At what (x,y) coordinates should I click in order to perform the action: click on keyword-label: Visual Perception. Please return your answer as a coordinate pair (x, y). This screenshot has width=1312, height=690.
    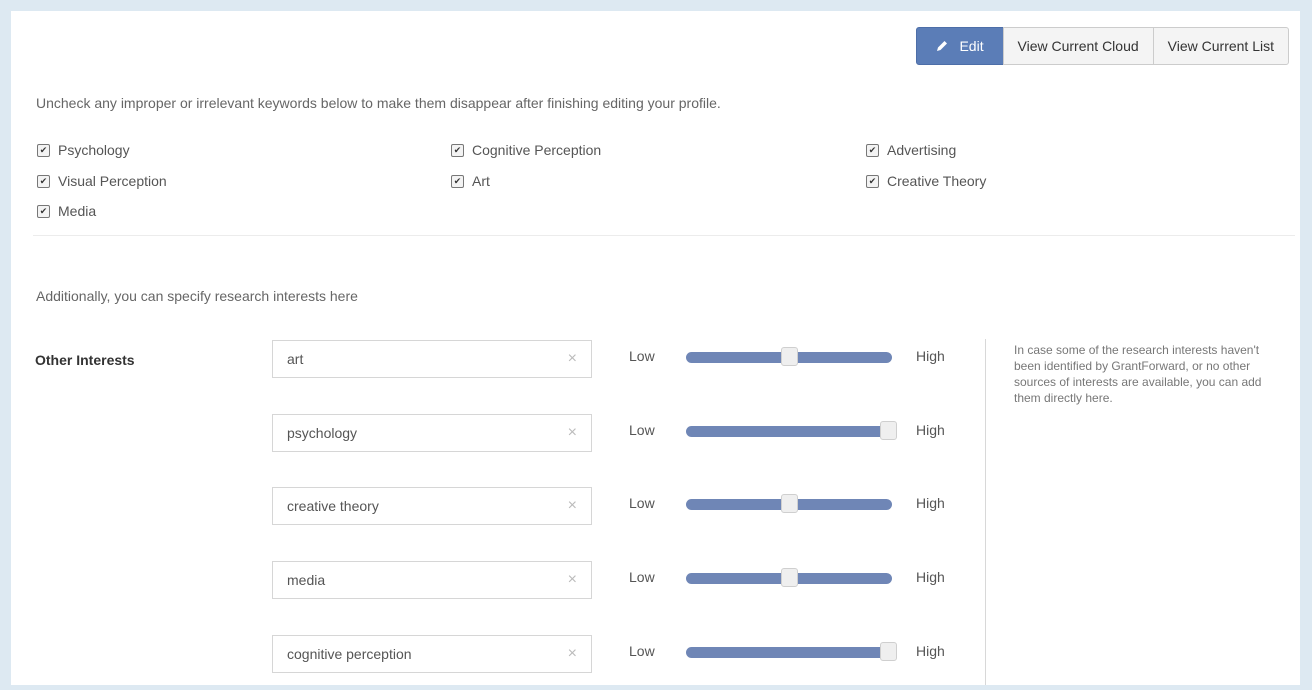
    Looking at the image, I should click on (112, 181).